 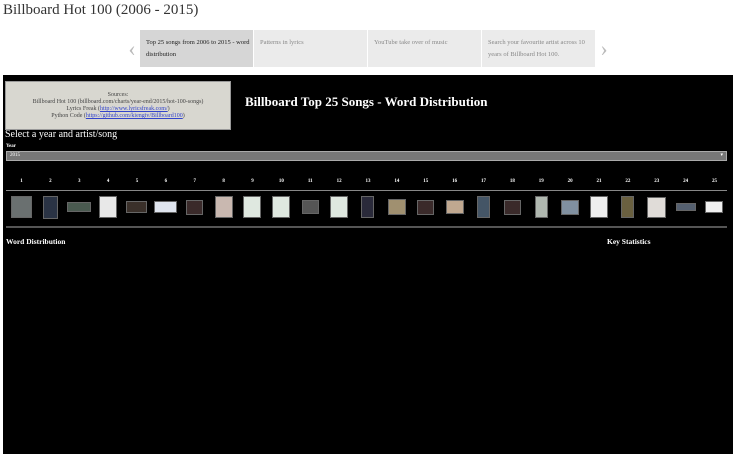 I want to click on rank-number: 20, so click(x=570, y=181).